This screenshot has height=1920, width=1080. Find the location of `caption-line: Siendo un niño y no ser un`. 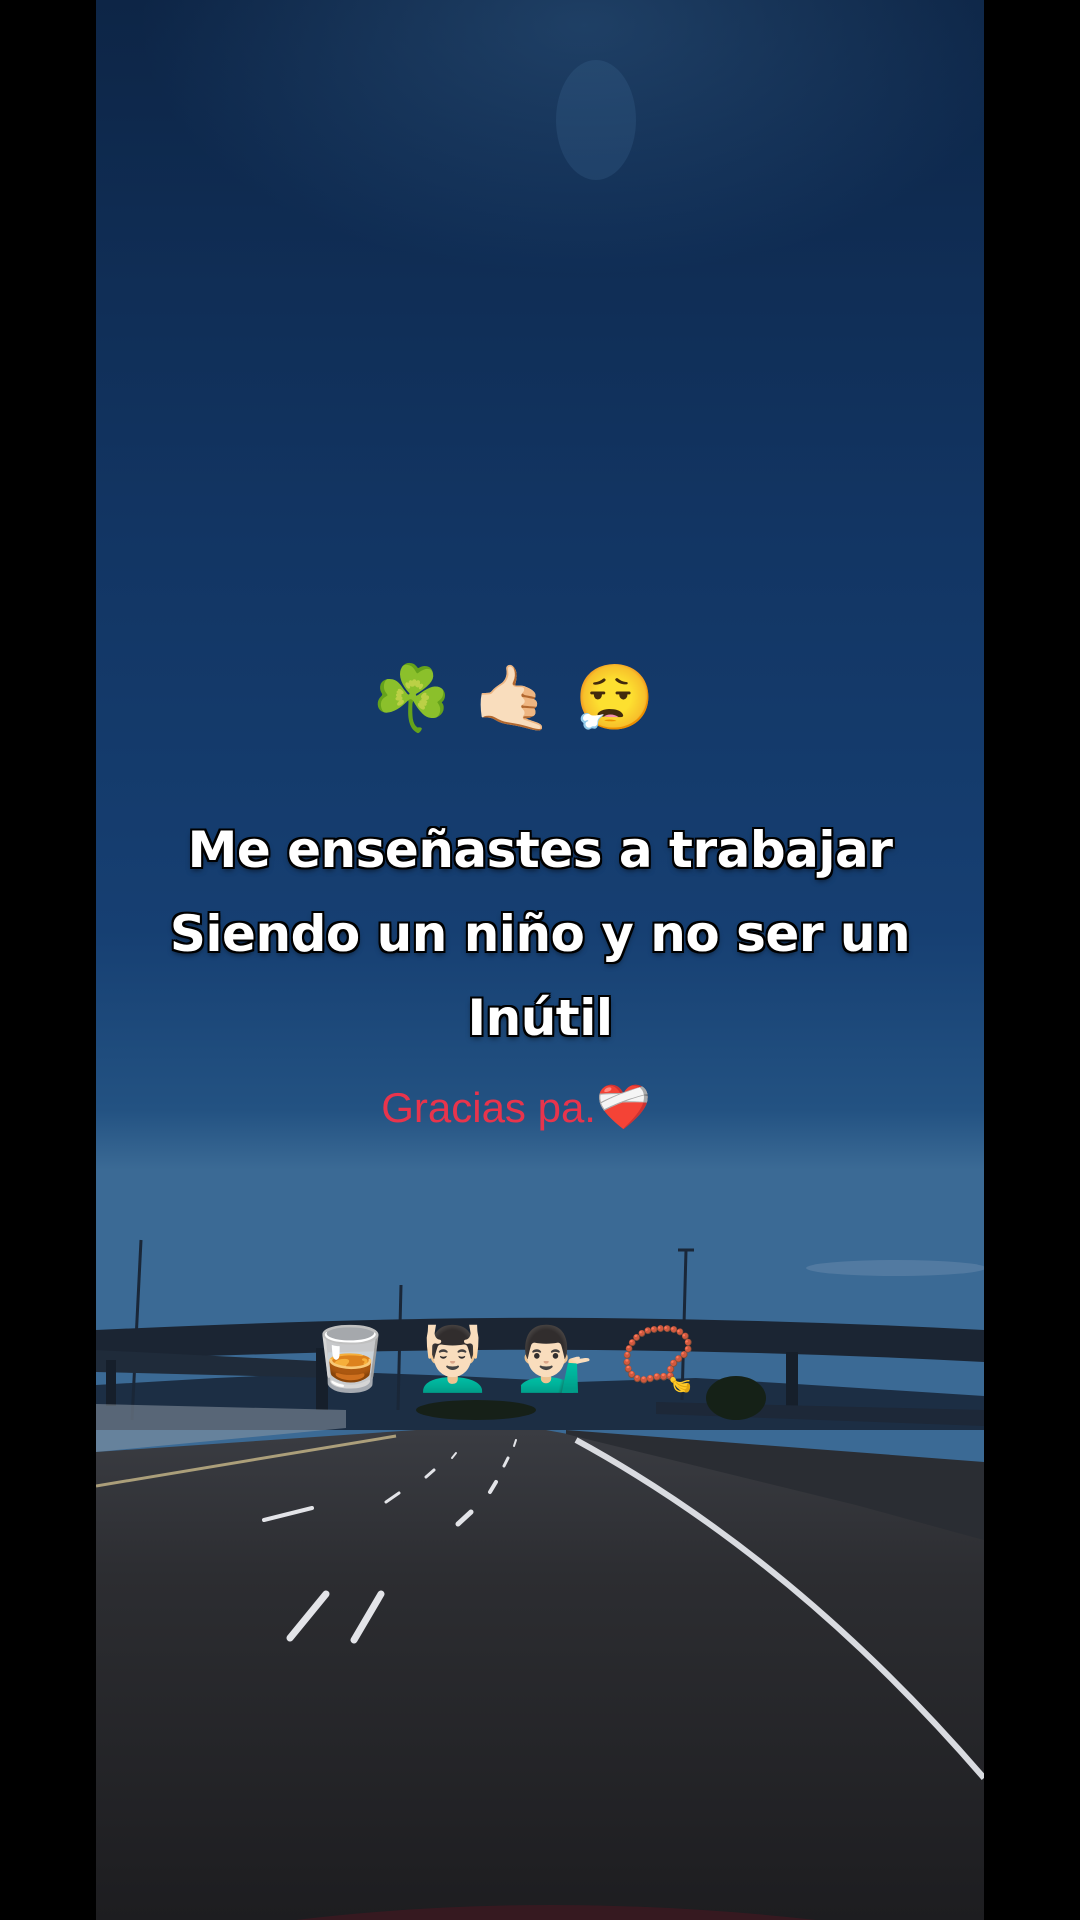

caption-line: Siendo un niño y no ser un is located at coordinates (540, 934).